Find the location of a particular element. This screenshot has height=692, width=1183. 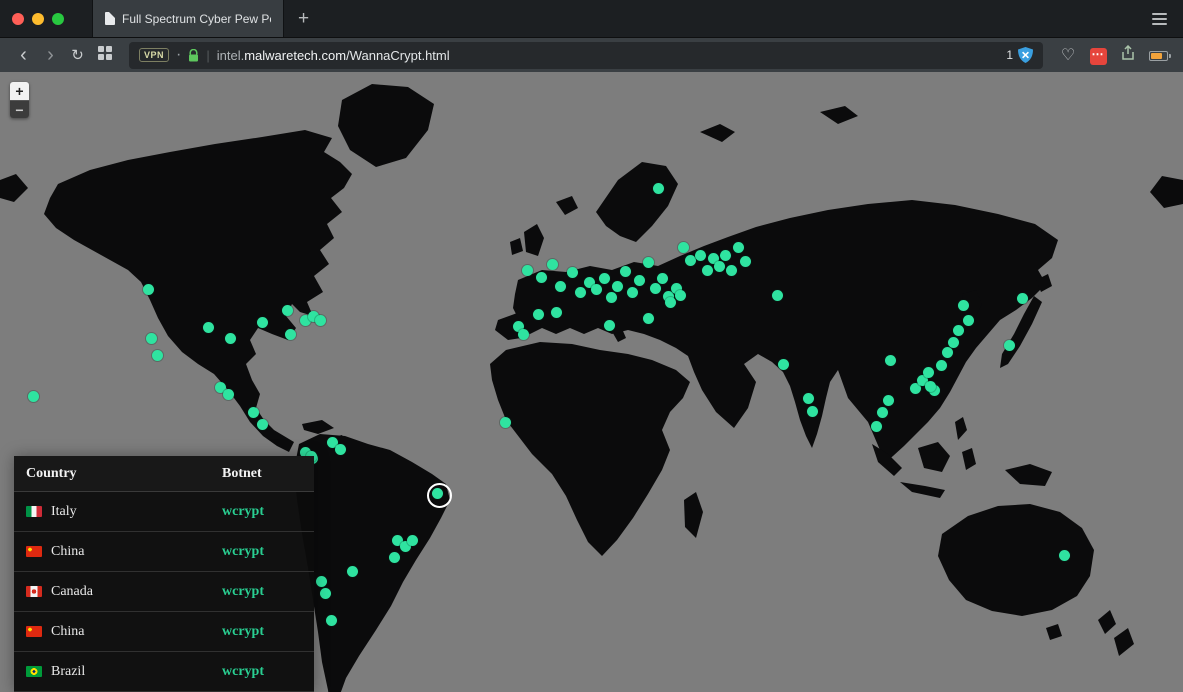

feed-header-row: Country Botnet is located at coordinates (164, 474).